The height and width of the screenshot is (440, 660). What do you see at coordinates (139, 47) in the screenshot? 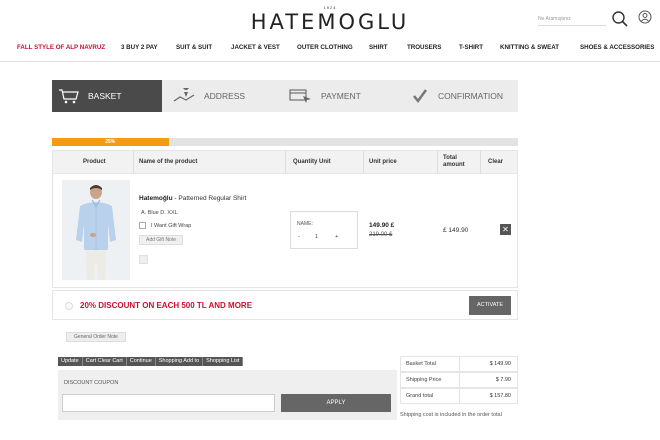
I see `nav-item-3-buy-2-pay: 3 BUY 2 PAY` at bounding box center [139, 47].